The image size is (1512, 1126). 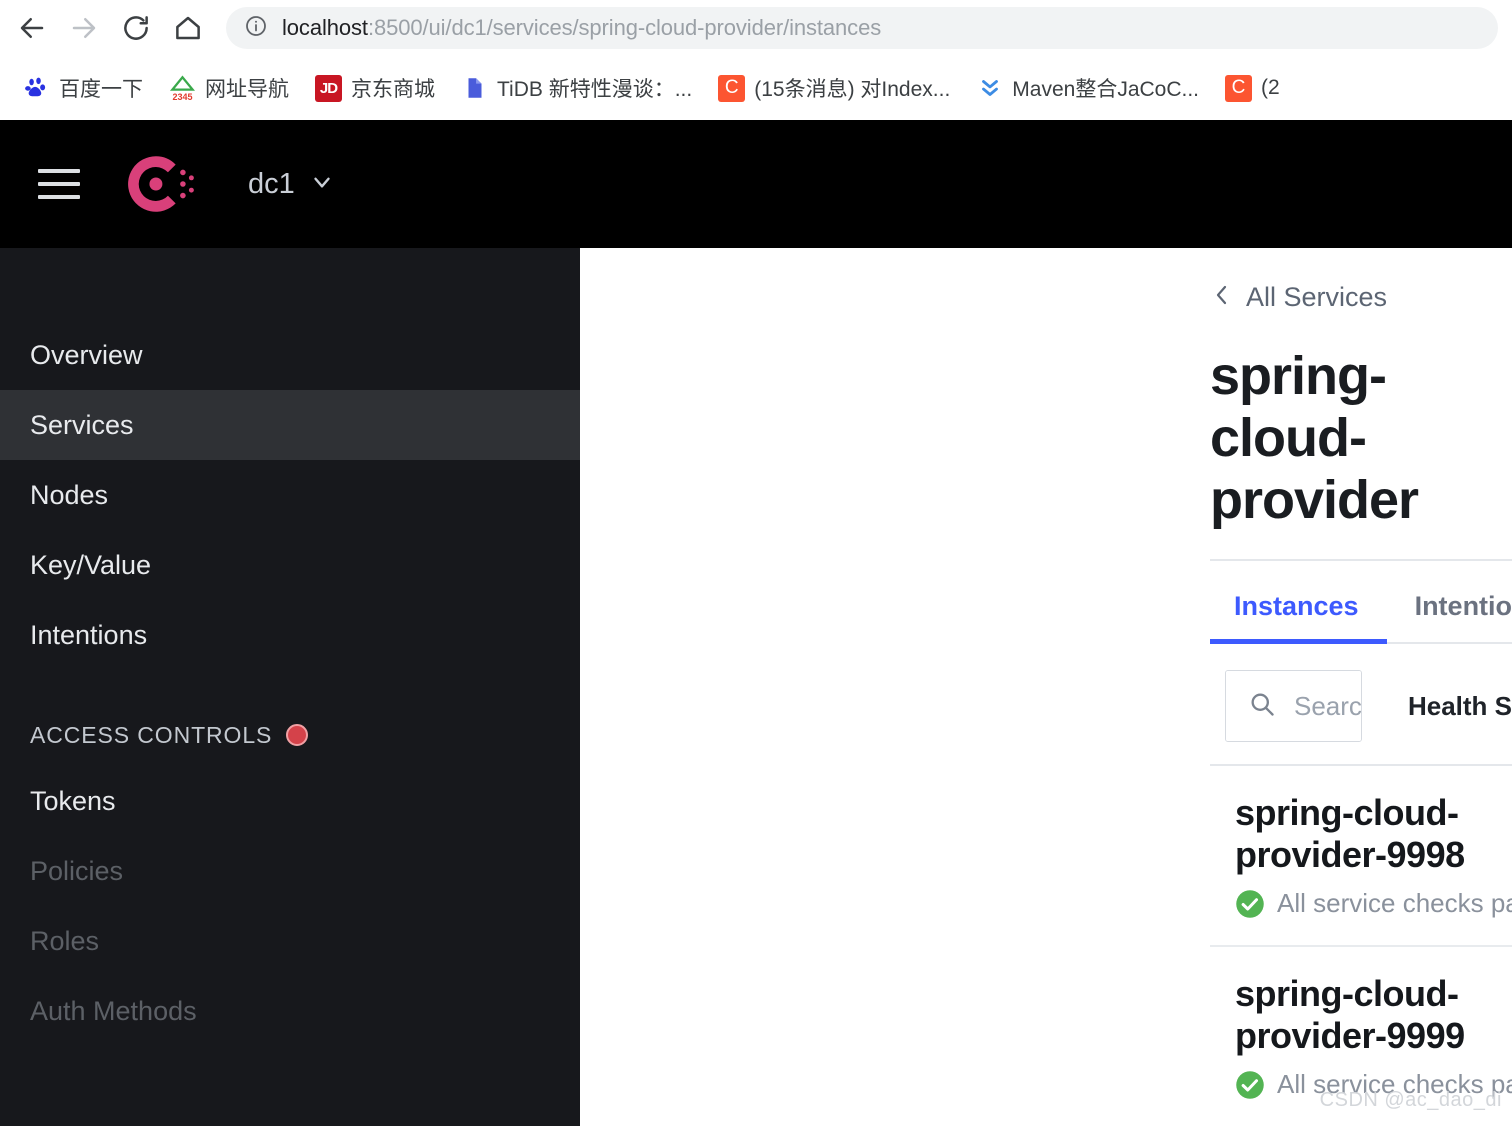 What do you see at coordinates (297, 735) in the screenshot?
I see `red-dot-badge-icon` at bounding box center [297, 735].